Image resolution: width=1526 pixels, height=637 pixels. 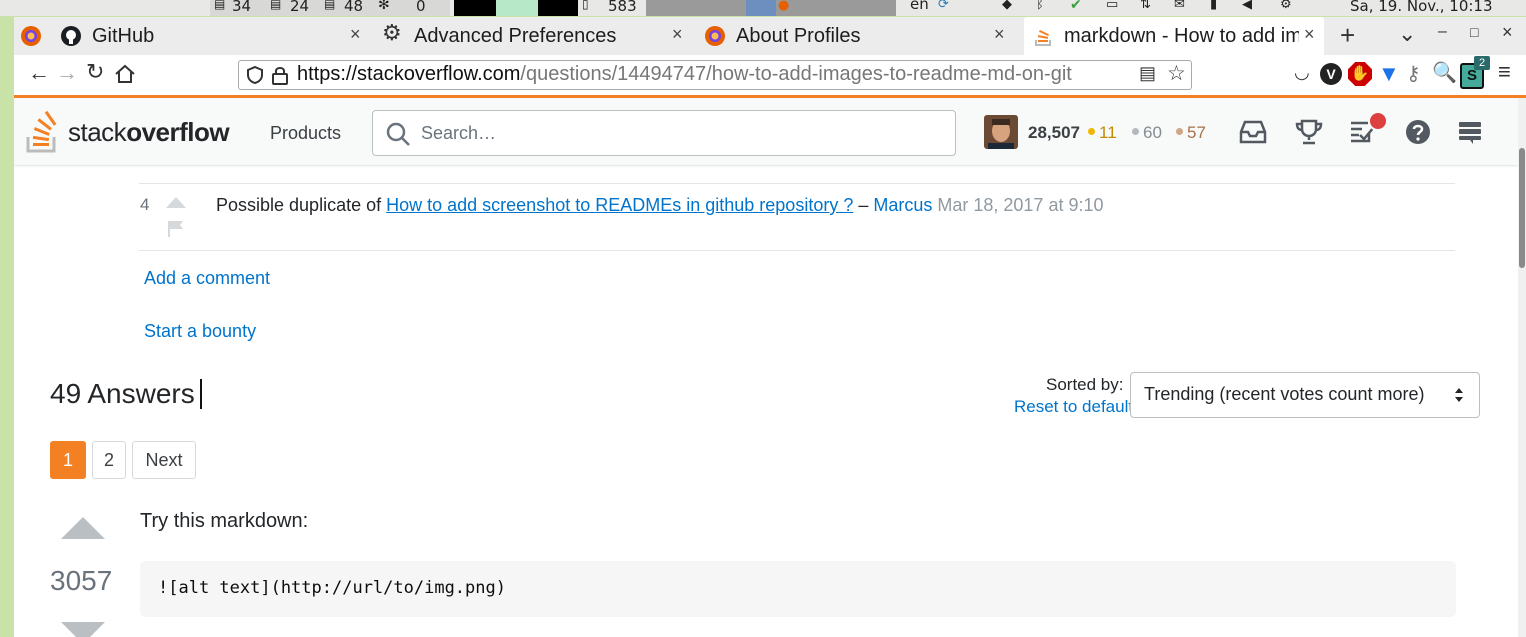 What do you see at coordinates (1007, 6) in the screenshot?
I see `dropbox-icon: ◆` at bounding box center [1007, 6].